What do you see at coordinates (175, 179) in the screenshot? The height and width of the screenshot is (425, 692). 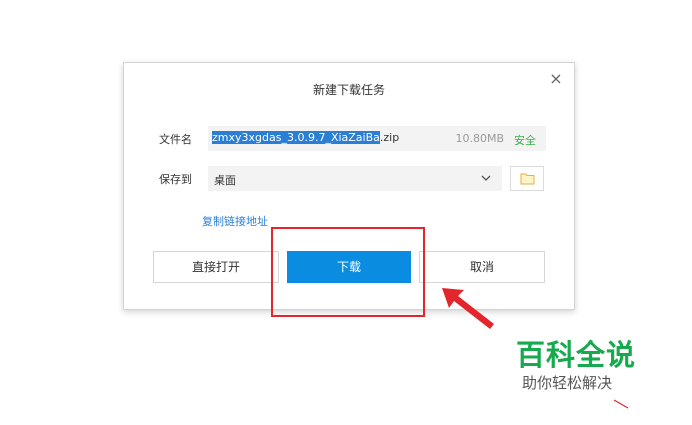 I see `saveto-label: 保存到` at bounding box center [175, 179].